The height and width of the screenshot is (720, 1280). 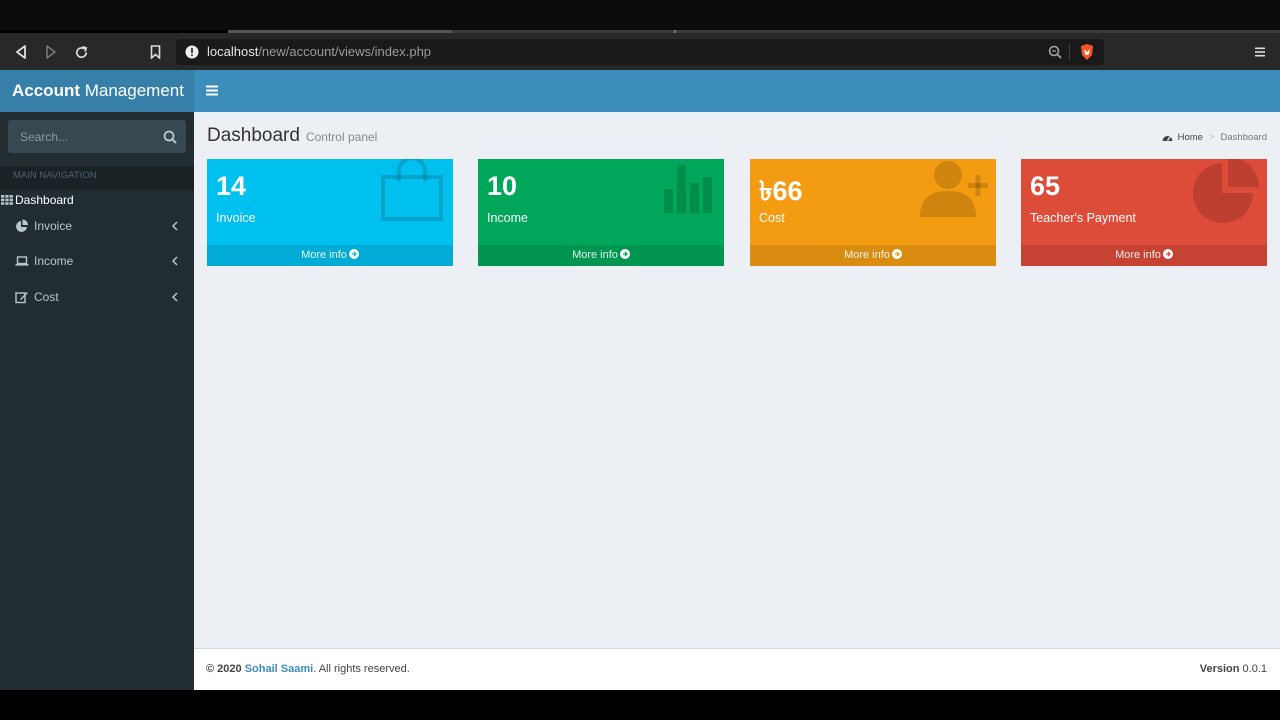 What do you see at coordinates (601, 212) in the screenshot?
I see `stat-box-income: 10 Income More info` at bounding box center [601, 212].